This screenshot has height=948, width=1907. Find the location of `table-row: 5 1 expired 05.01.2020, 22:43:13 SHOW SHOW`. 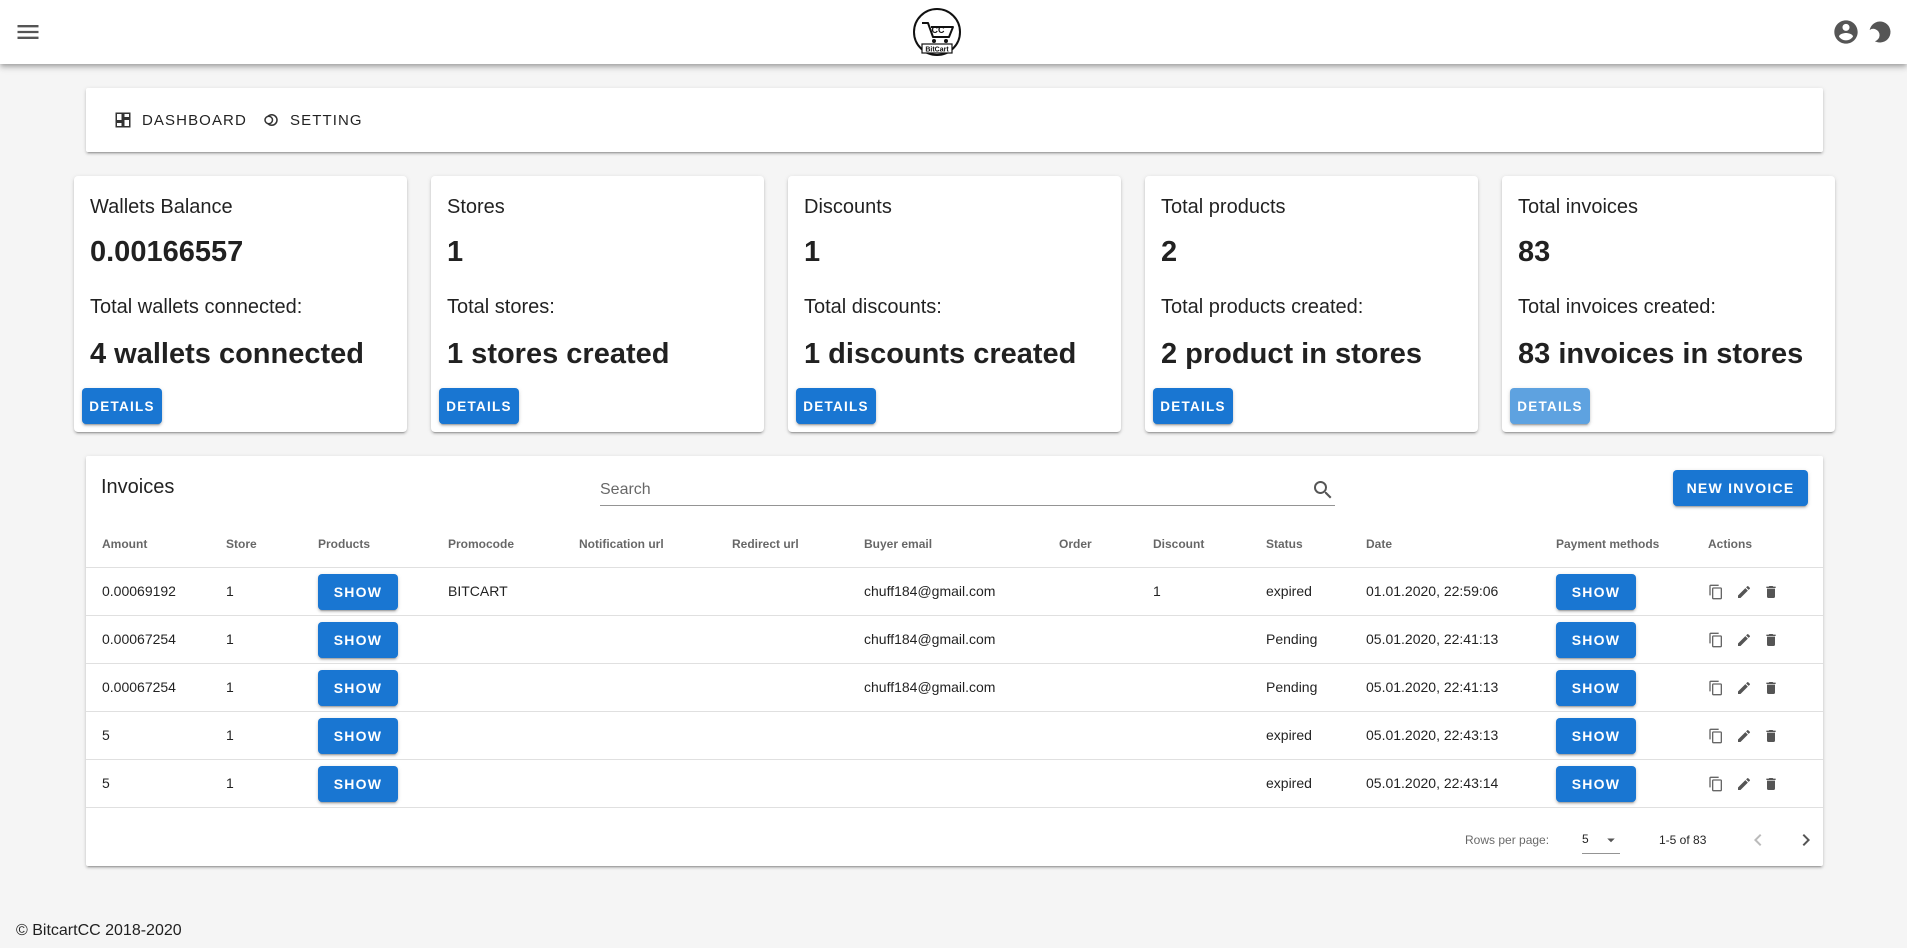

table-row: 5 1 expired 05.01.2020, 22:43:13 SHOW SHOW is located at coordinates (954, 736).